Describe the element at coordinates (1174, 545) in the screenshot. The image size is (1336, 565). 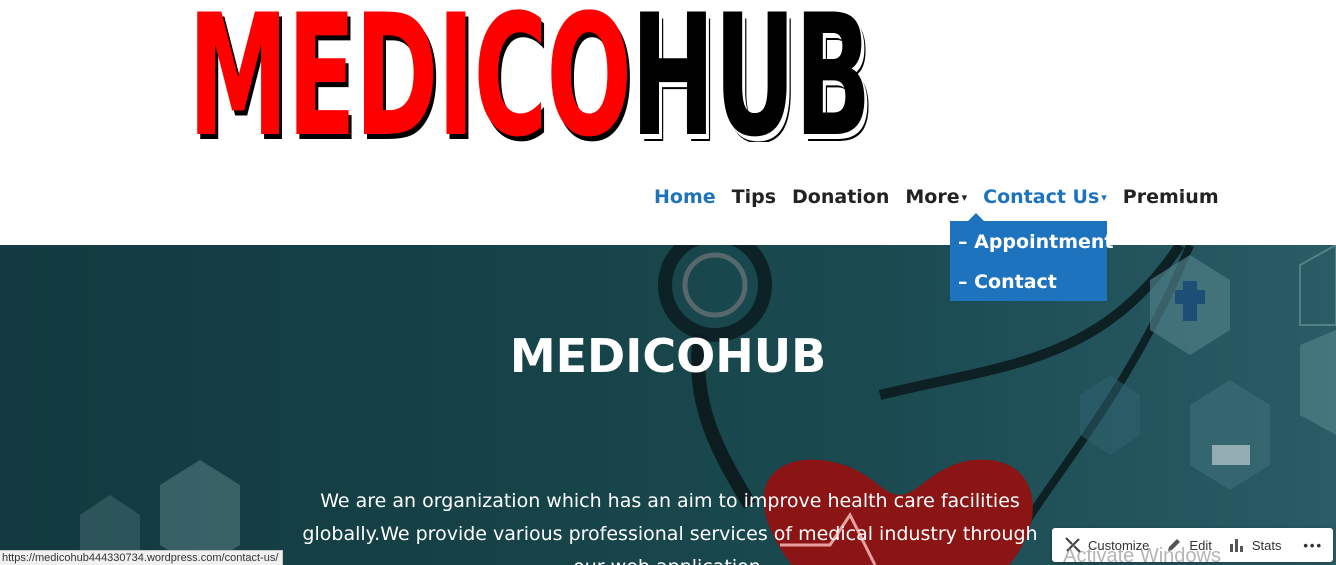
I see `pencil-icon` at that location.